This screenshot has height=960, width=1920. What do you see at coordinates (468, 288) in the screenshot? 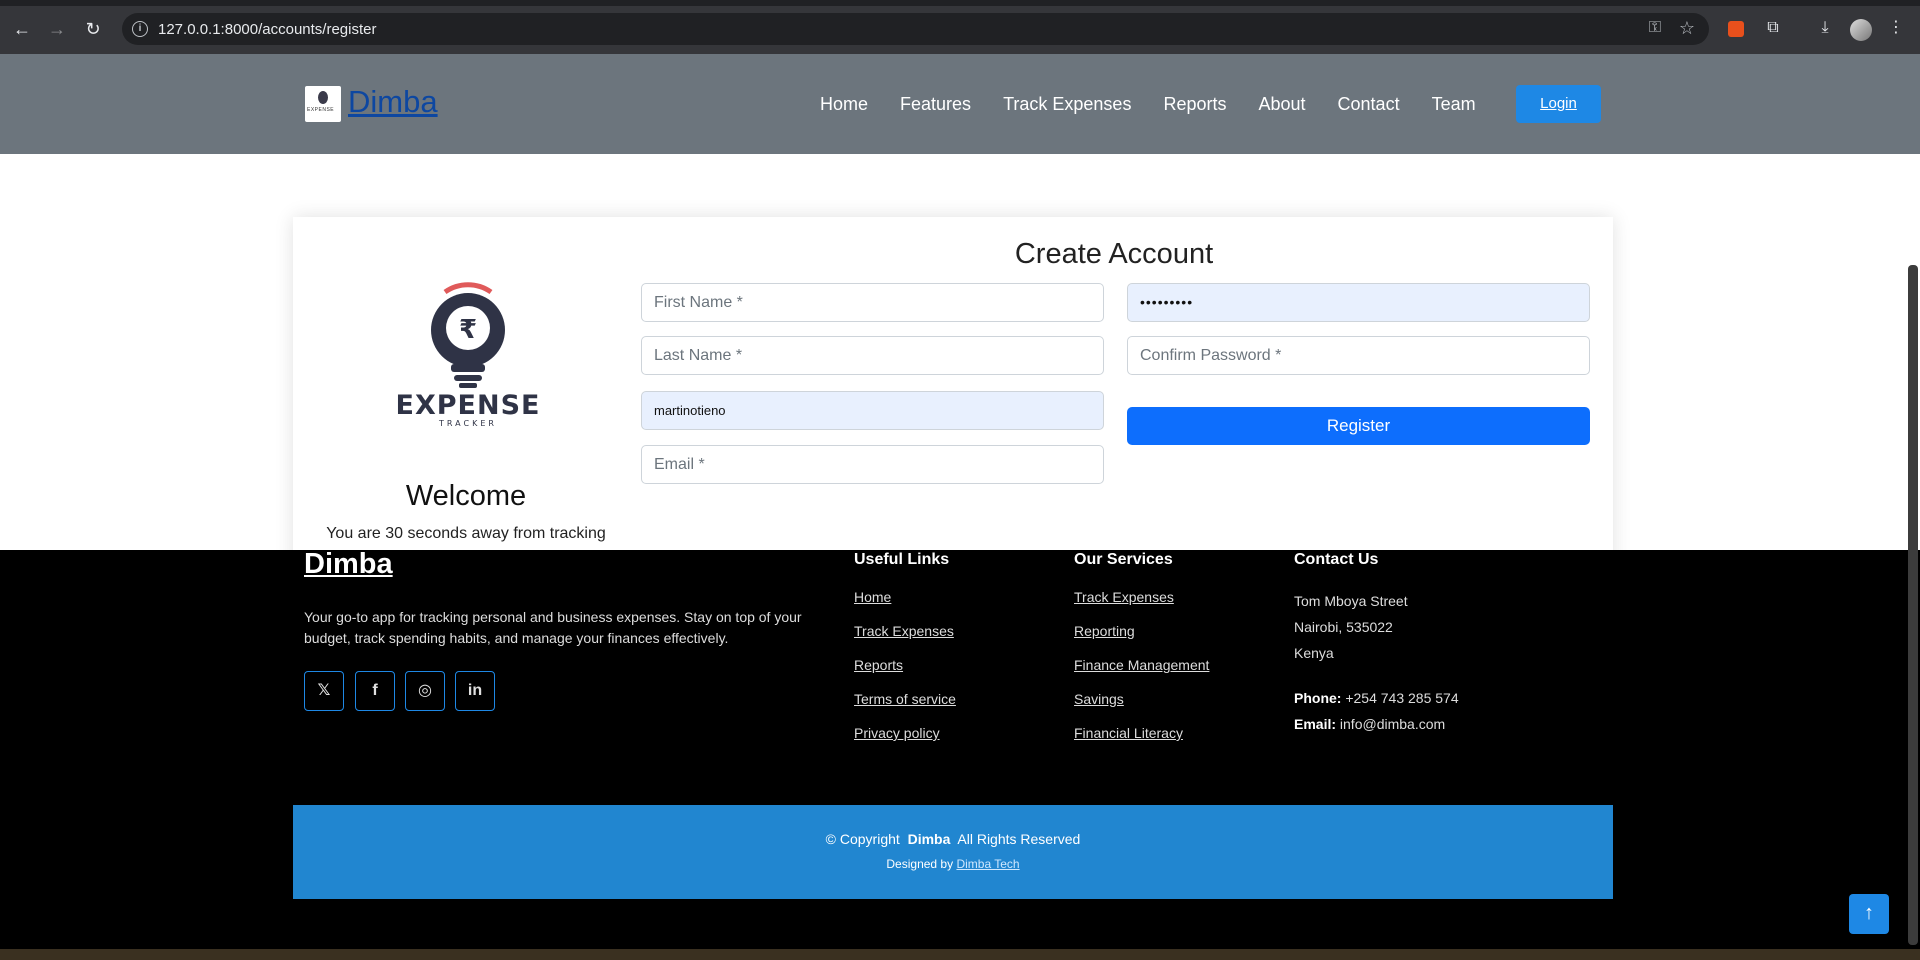
I see `bulb-arc` at bounding box center [468, 288].